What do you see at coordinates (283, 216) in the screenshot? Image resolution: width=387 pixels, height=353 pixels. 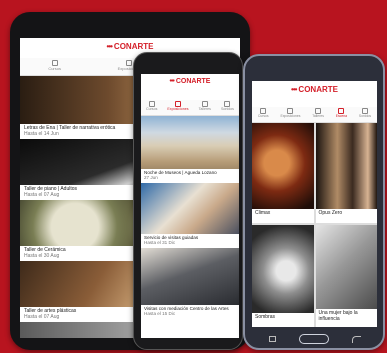 I see `item-caption: Climax` at bounding box center [283, 216].